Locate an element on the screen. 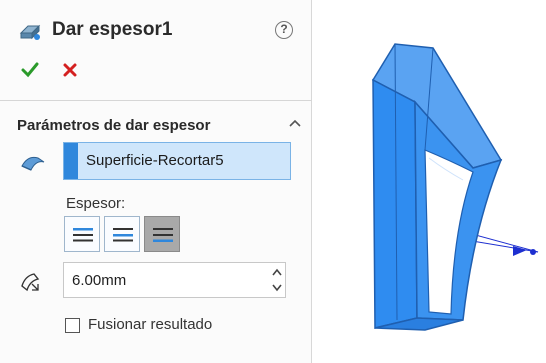  checkmark-icon is located at coordinates (30, 70).